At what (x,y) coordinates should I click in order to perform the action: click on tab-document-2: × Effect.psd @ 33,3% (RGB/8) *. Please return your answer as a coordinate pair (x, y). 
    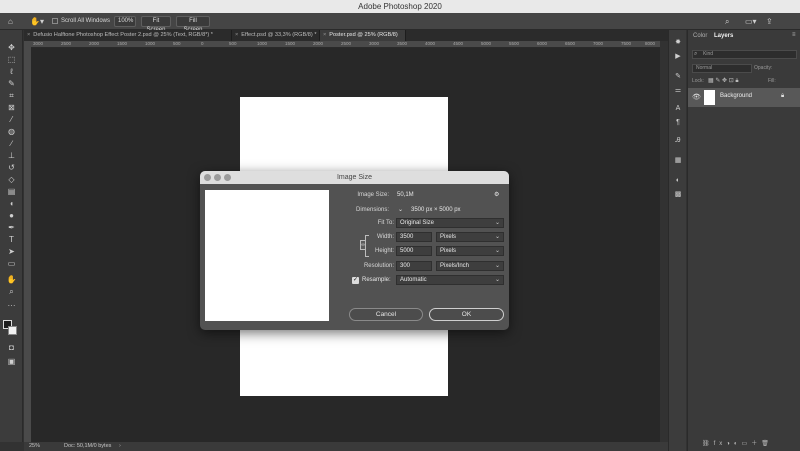
    Looking at the image, I should click on (276, 35).